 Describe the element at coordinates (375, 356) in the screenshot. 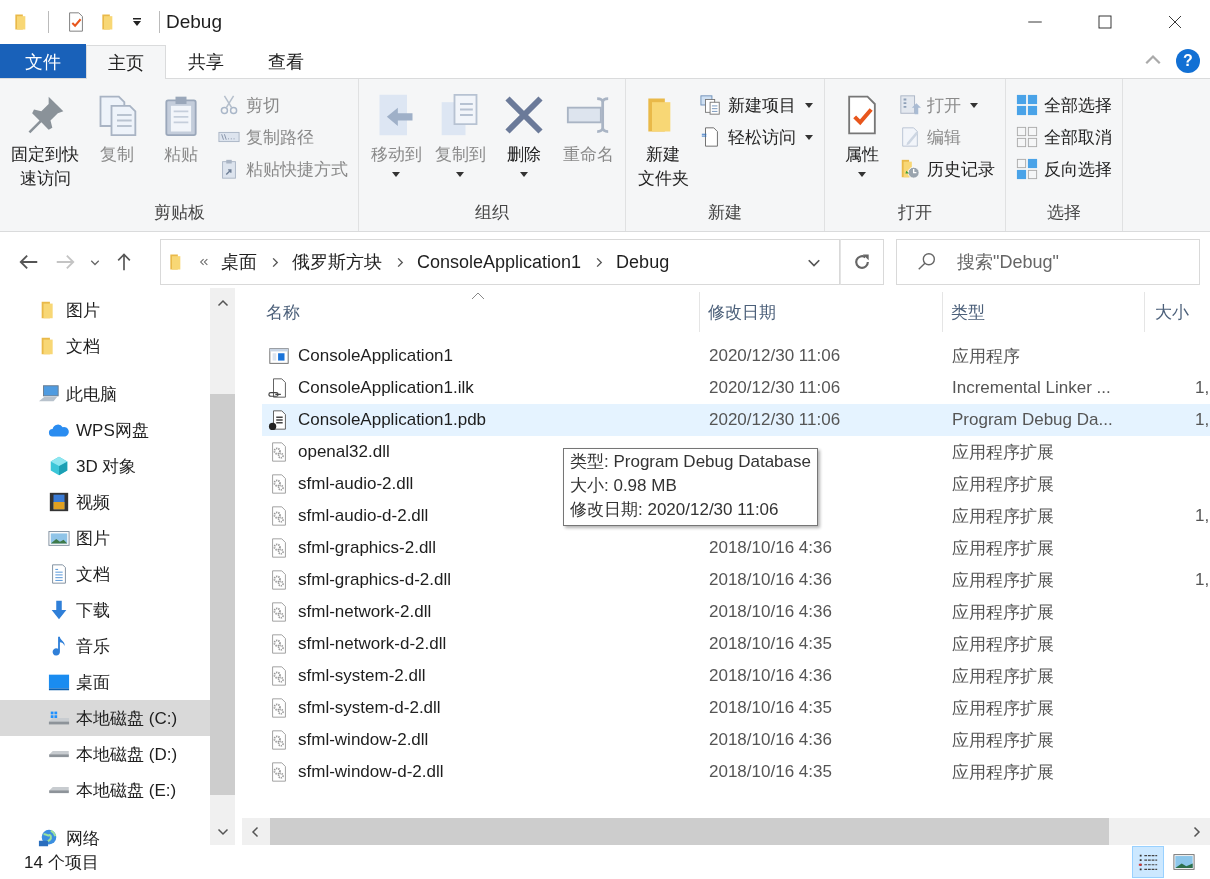

I see `file-name: ConsoleApplication1` at that location.